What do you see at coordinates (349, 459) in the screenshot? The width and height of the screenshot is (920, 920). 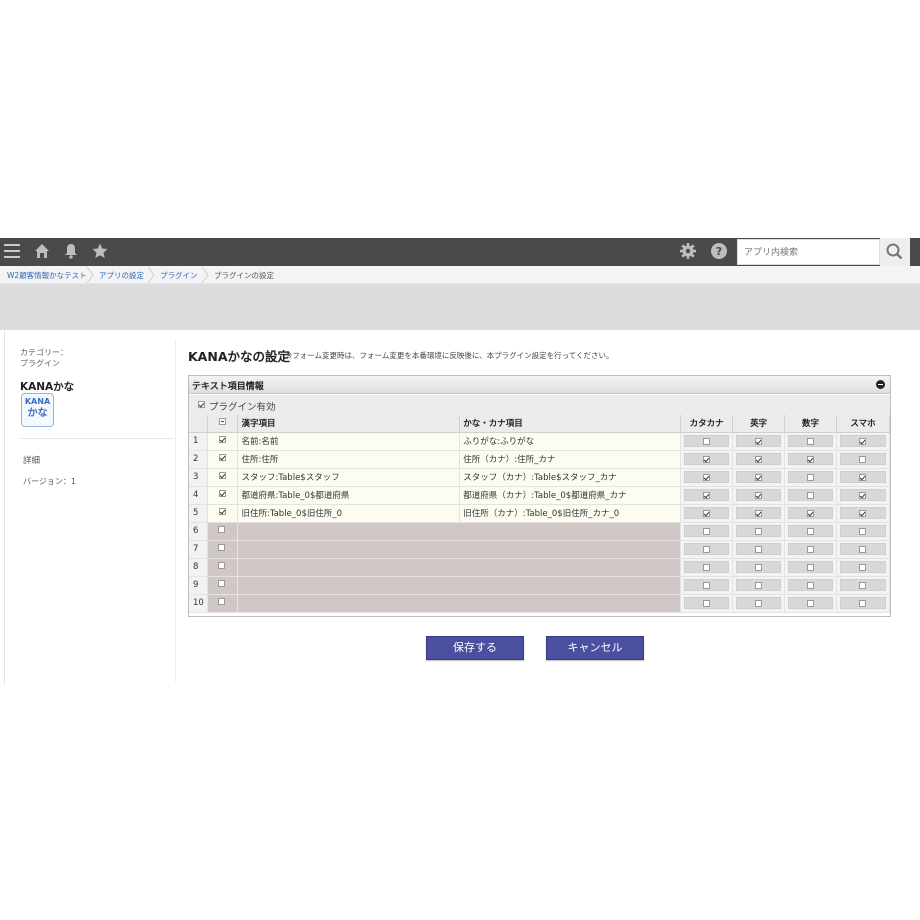 I see `kanji-field-cell: 住所:住所` at bounding box center [349, 459].